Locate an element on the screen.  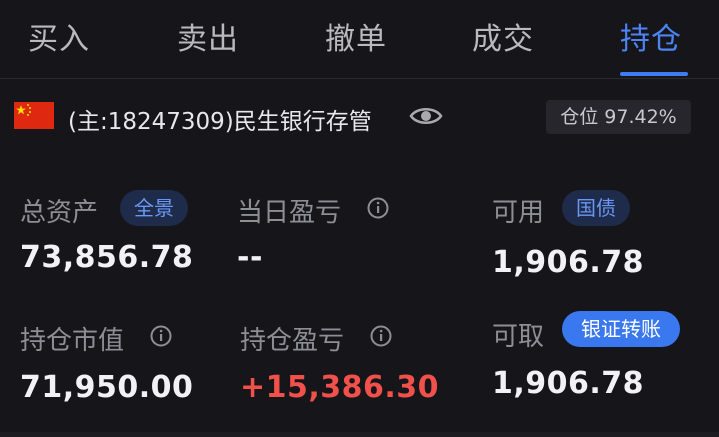
tab-deals: 成交 is located at coordinates (503, 36).